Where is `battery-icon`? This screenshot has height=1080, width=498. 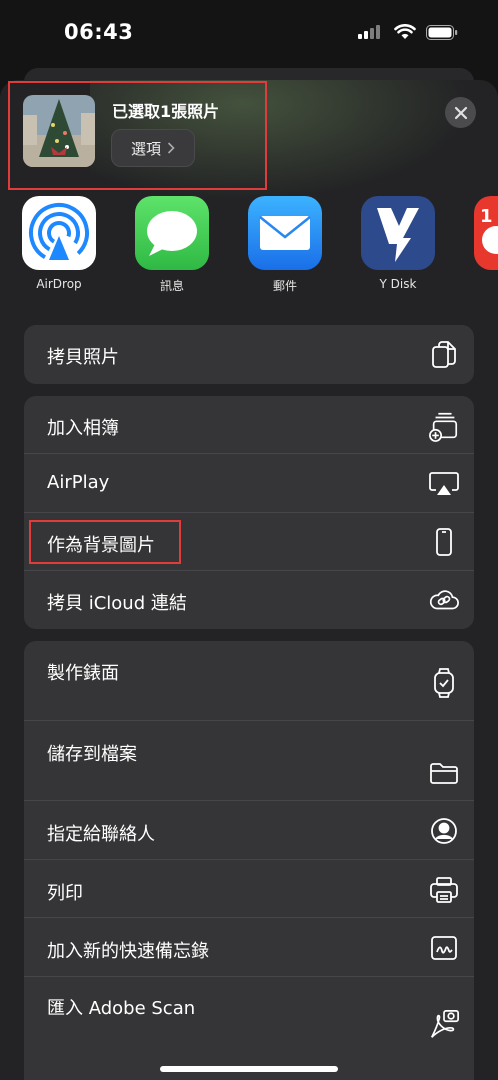 battery-icon is located at coordinates (442, 32).